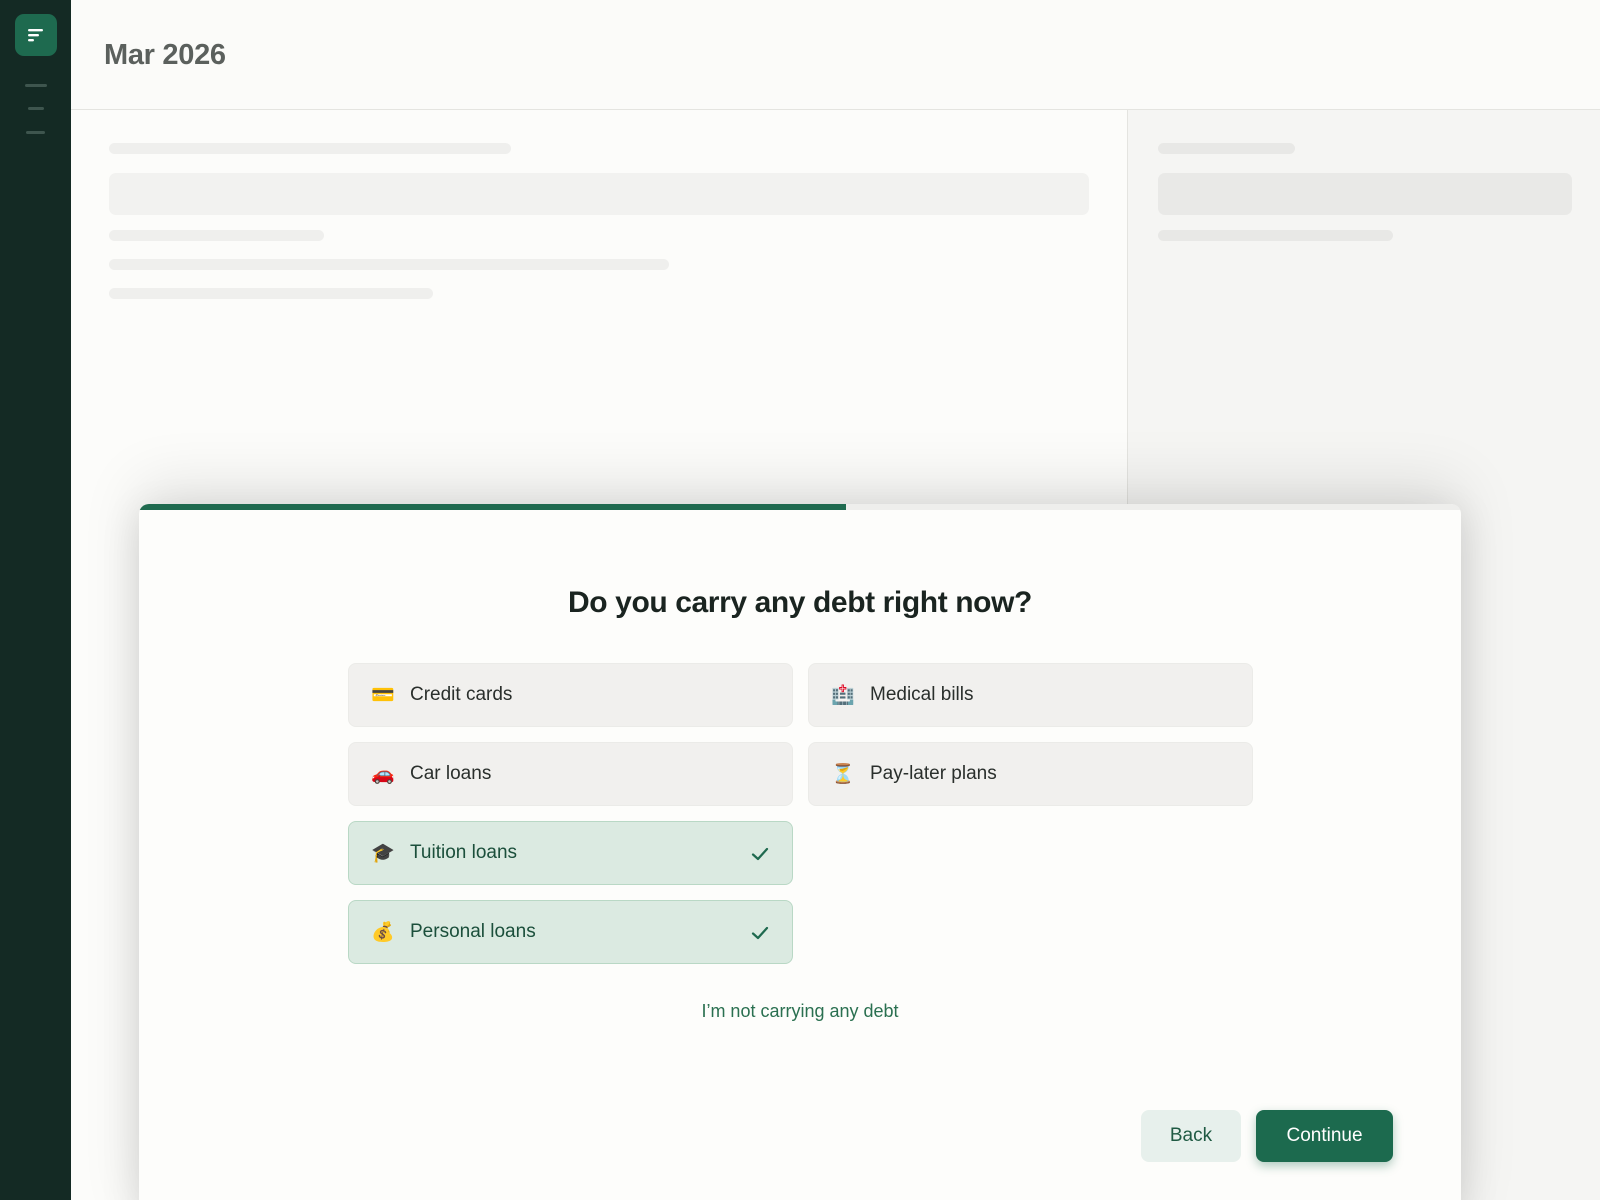 Image resolution: width=1600 pixels, height=1200 pixels. I want to click on header: Mar 2026, so click(835, 55).